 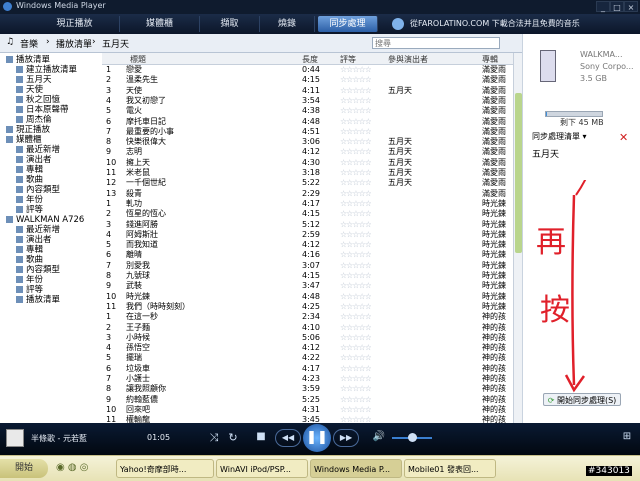 What do you see at coordinates (627, 438) in the screenshot?
I see `switch-to-skin-icon: ⊞` at bounding box center [627, 438].